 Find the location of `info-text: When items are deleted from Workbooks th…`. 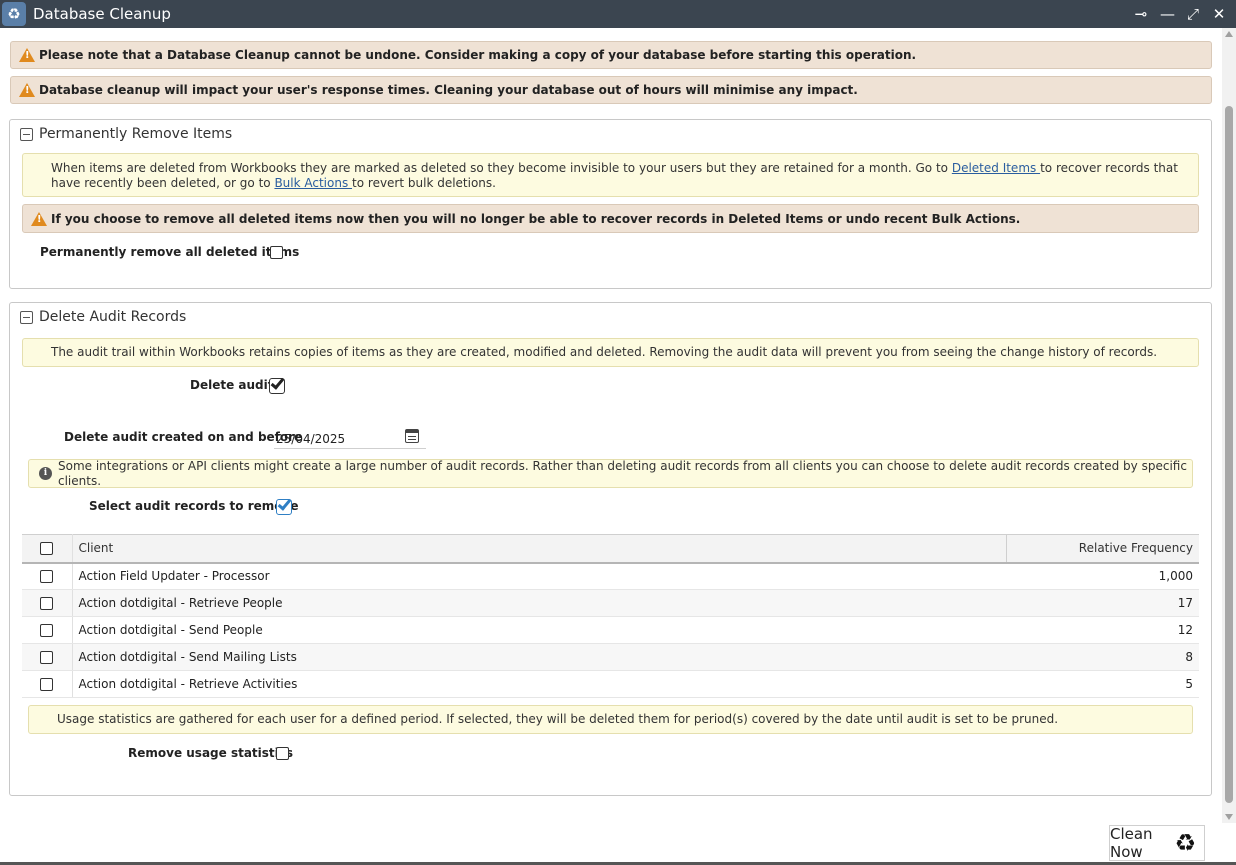

info-text: When items are deleted from Workbooks th… is located at coordinates (501, 168).